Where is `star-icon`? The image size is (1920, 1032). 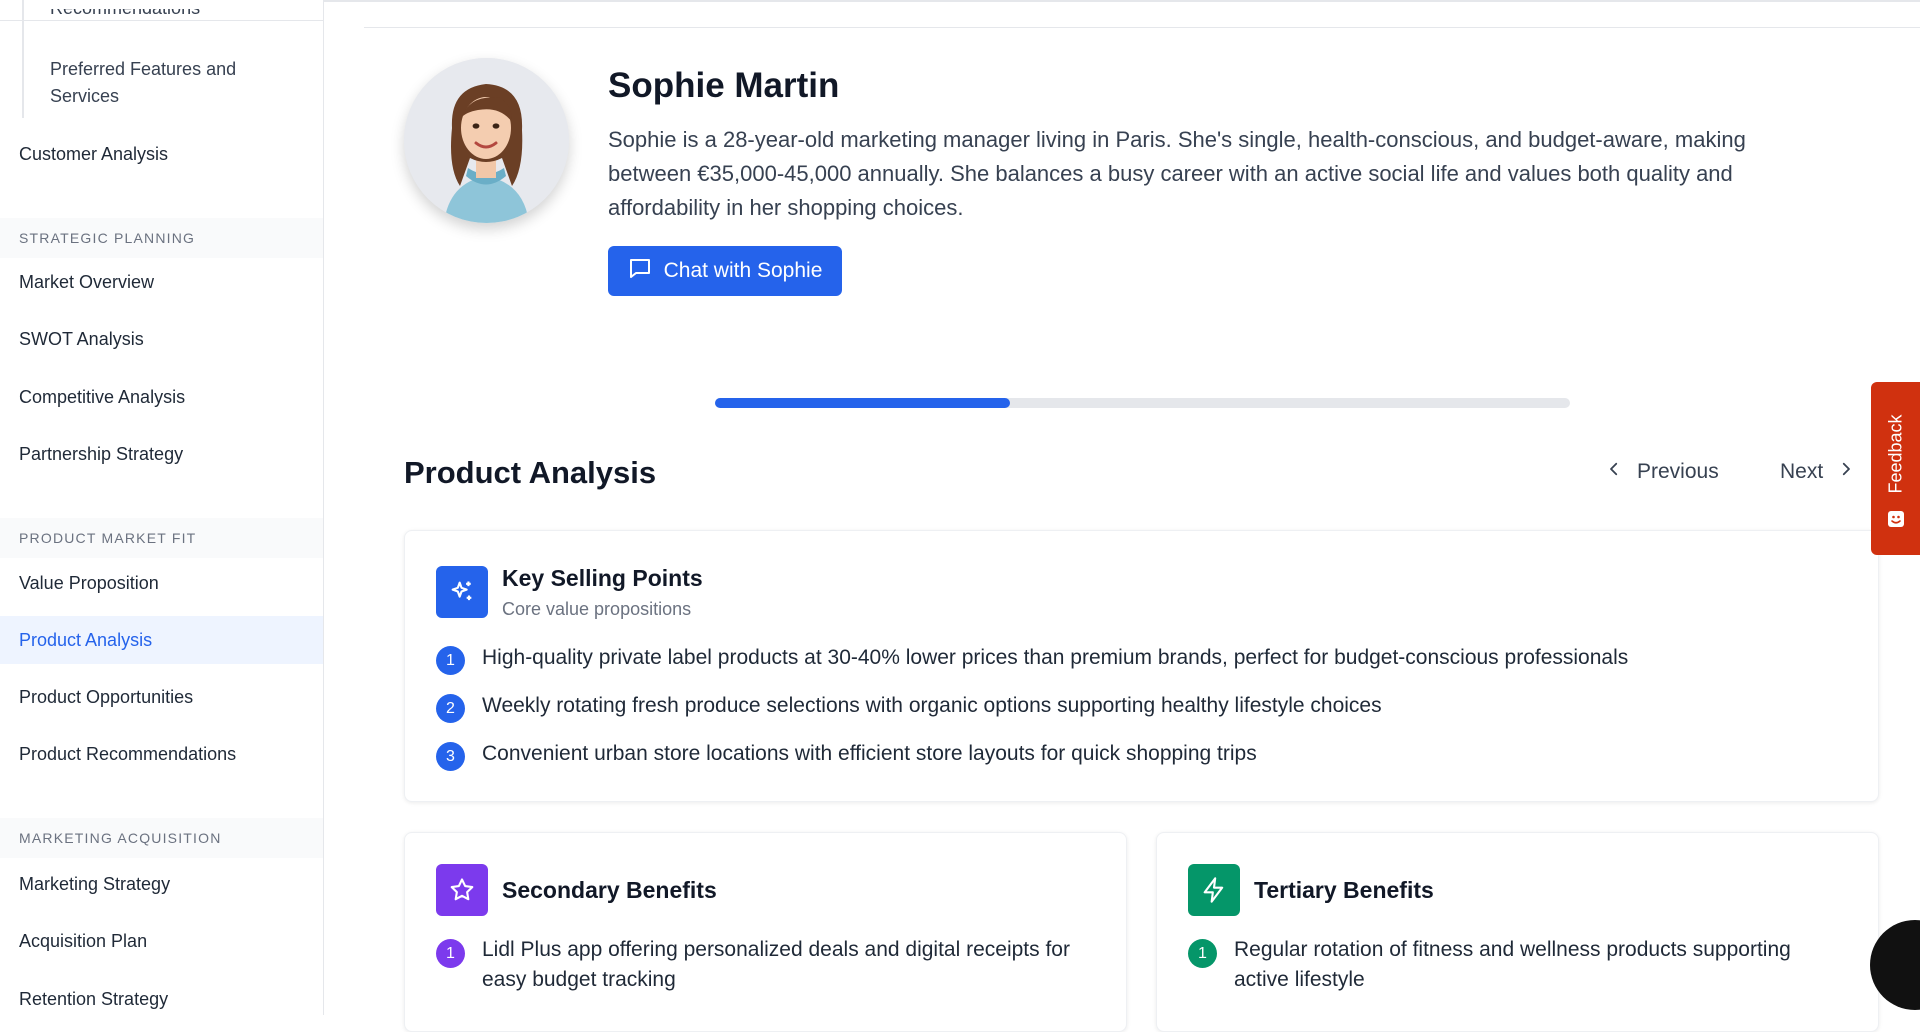
star-icon is located at coordinates (462, 890).